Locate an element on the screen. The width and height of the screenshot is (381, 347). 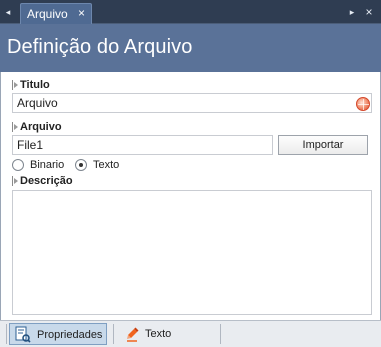
tab-propriedades: Propriedades is located at coordinates (58, 334).